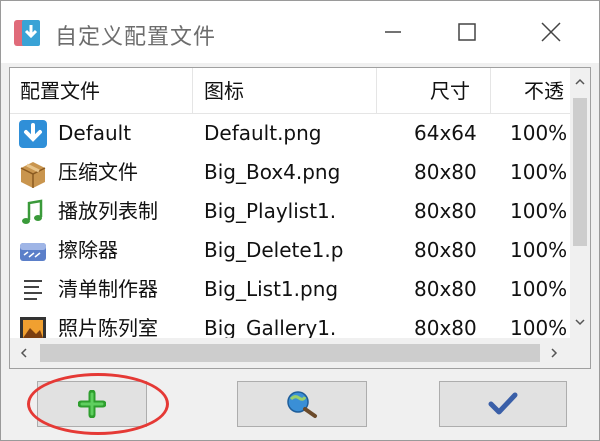  What do you see at coordinates (580, 82) in the screenshot?
I see `scroll-up-icon` at bounding box center [580, 82].